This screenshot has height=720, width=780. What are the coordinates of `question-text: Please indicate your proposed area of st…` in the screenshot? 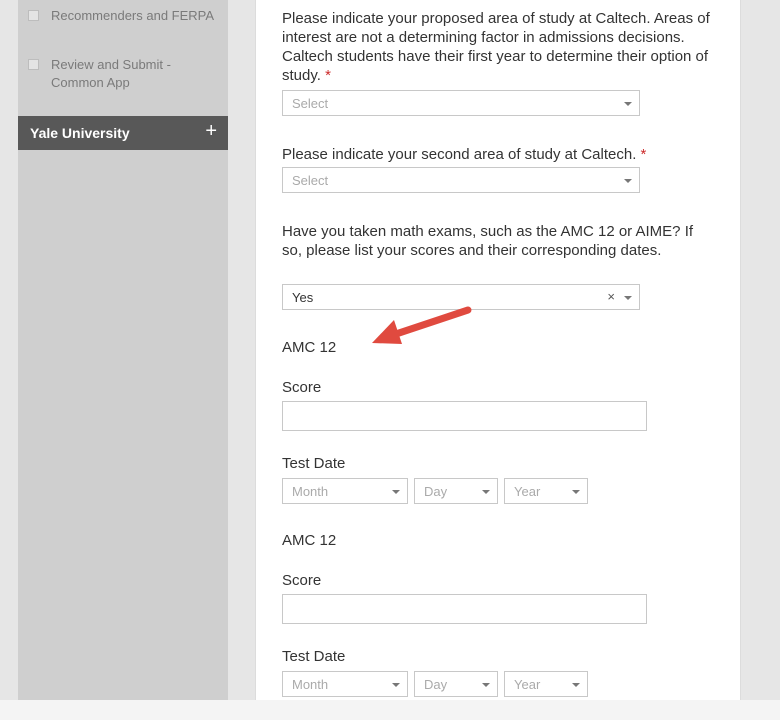 It's located at (496, 47).